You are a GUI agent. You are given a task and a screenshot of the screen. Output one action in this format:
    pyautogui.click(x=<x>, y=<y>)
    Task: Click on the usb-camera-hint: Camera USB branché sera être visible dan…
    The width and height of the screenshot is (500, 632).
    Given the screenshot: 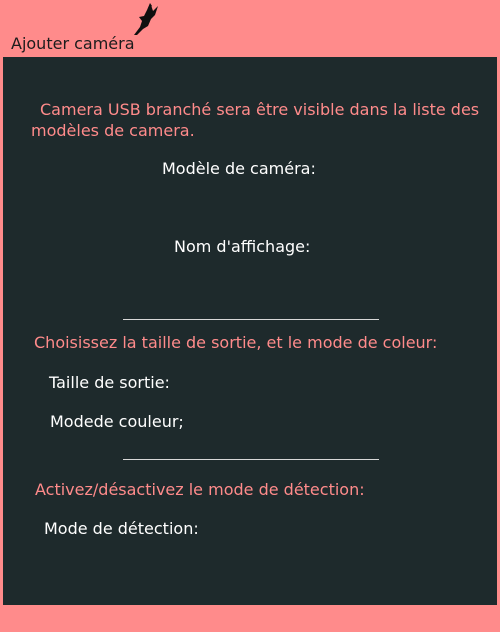 What is the action you would take?
    pyautogui.click(x=255, y=120)
    